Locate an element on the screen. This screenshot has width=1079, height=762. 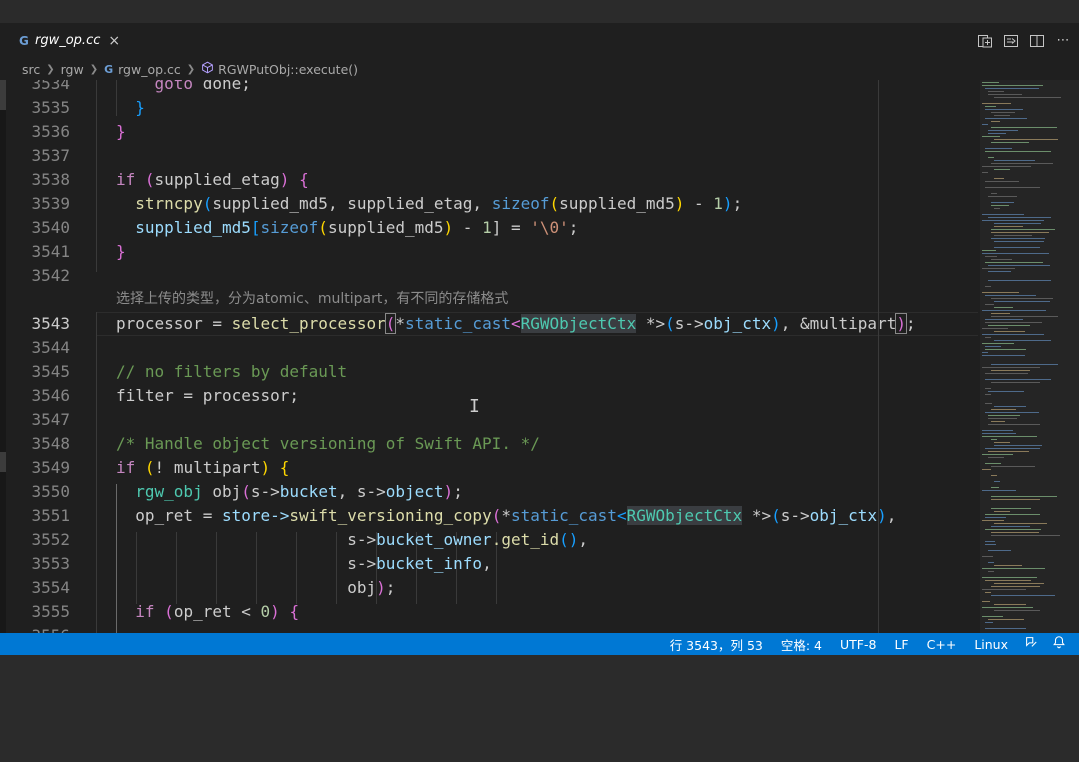
code-line-3535: } is located at coordinates (140, 107).